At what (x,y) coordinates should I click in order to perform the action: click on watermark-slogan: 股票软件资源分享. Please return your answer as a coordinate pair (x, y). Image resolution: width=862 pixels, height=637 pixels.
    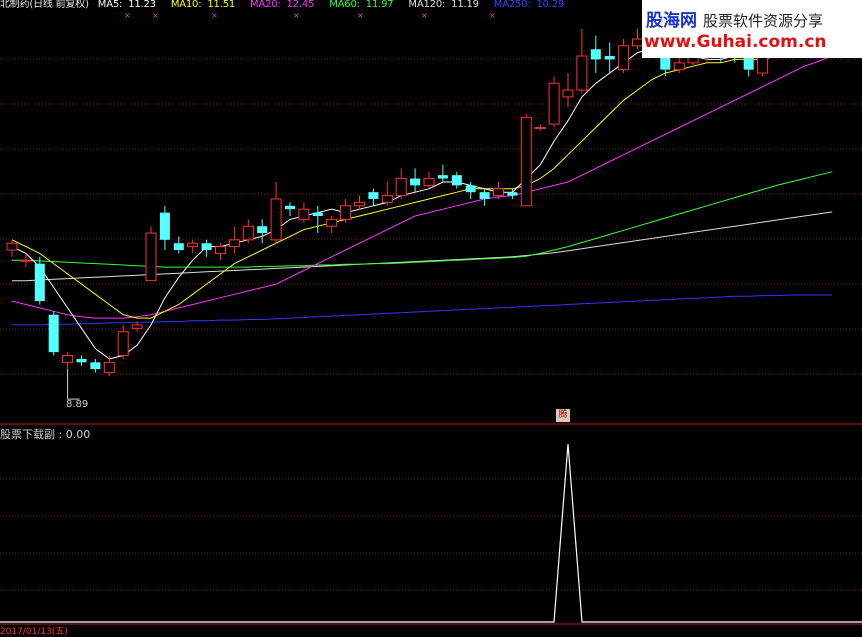
    Looking at the image, I should click on (763, 21).